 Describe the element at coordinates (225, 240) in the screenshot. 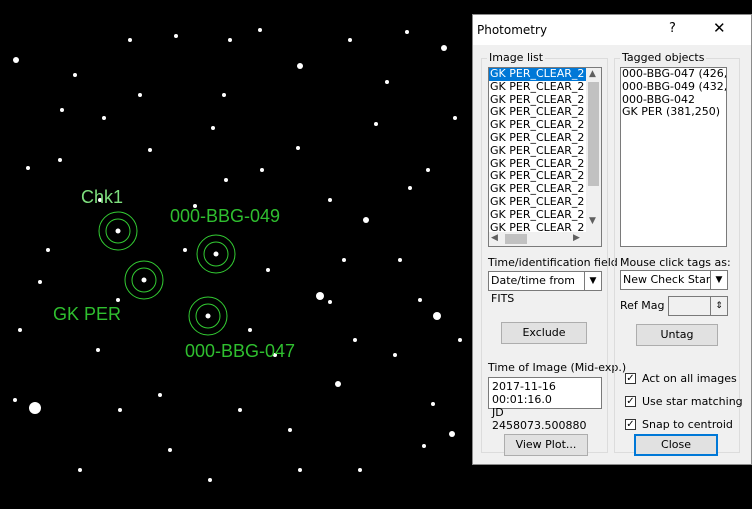

I see `target-bbg-049: 000-BBG-049` at that location.